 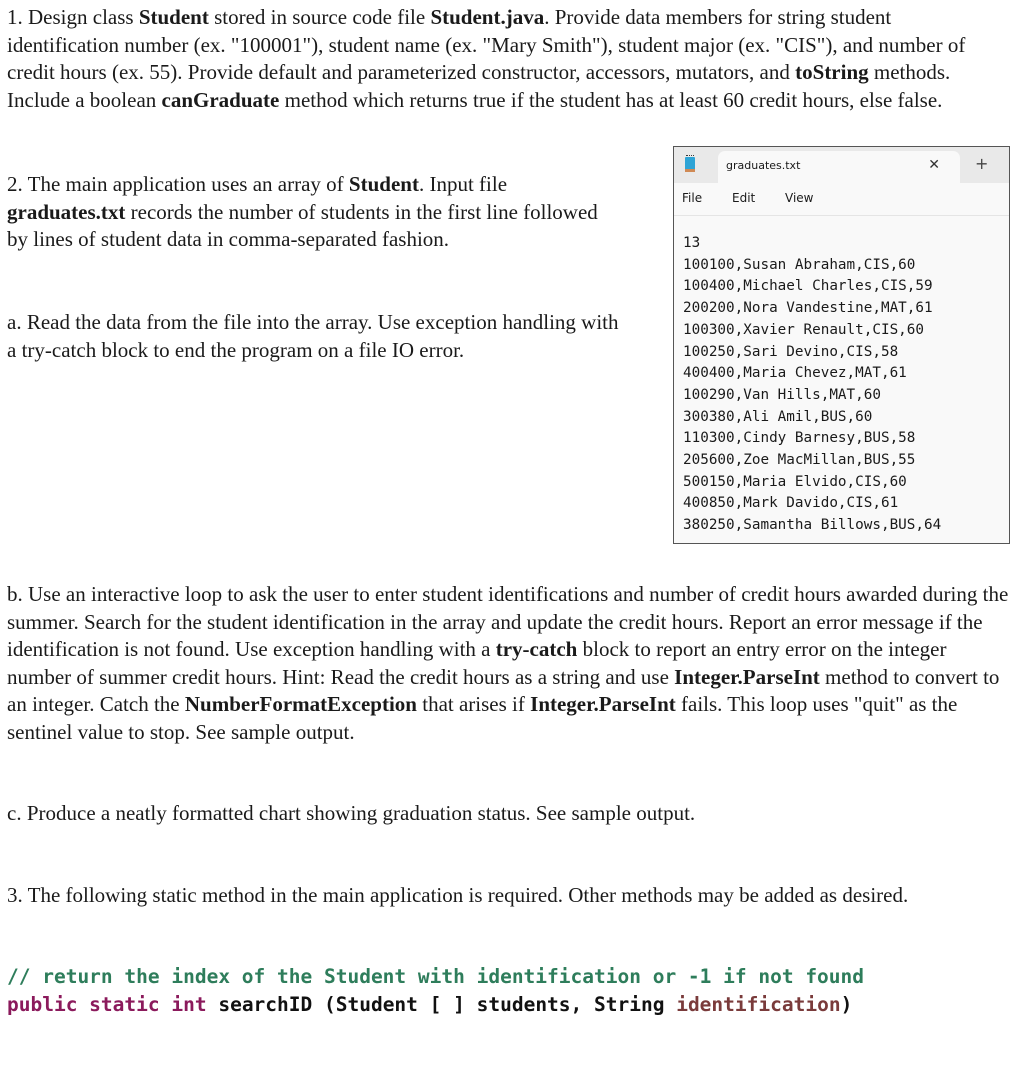 I want to click on bold-term: canGraduate, so click(x=220, y=99).